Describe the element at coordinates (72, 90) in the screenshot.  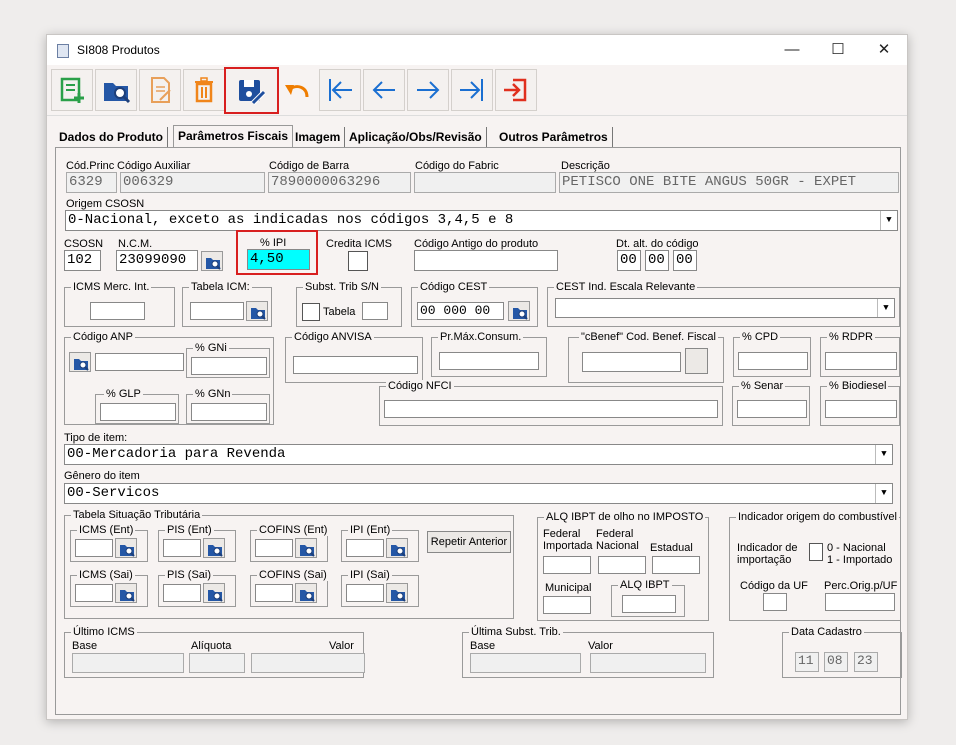
I see `new-record-button` at that location.